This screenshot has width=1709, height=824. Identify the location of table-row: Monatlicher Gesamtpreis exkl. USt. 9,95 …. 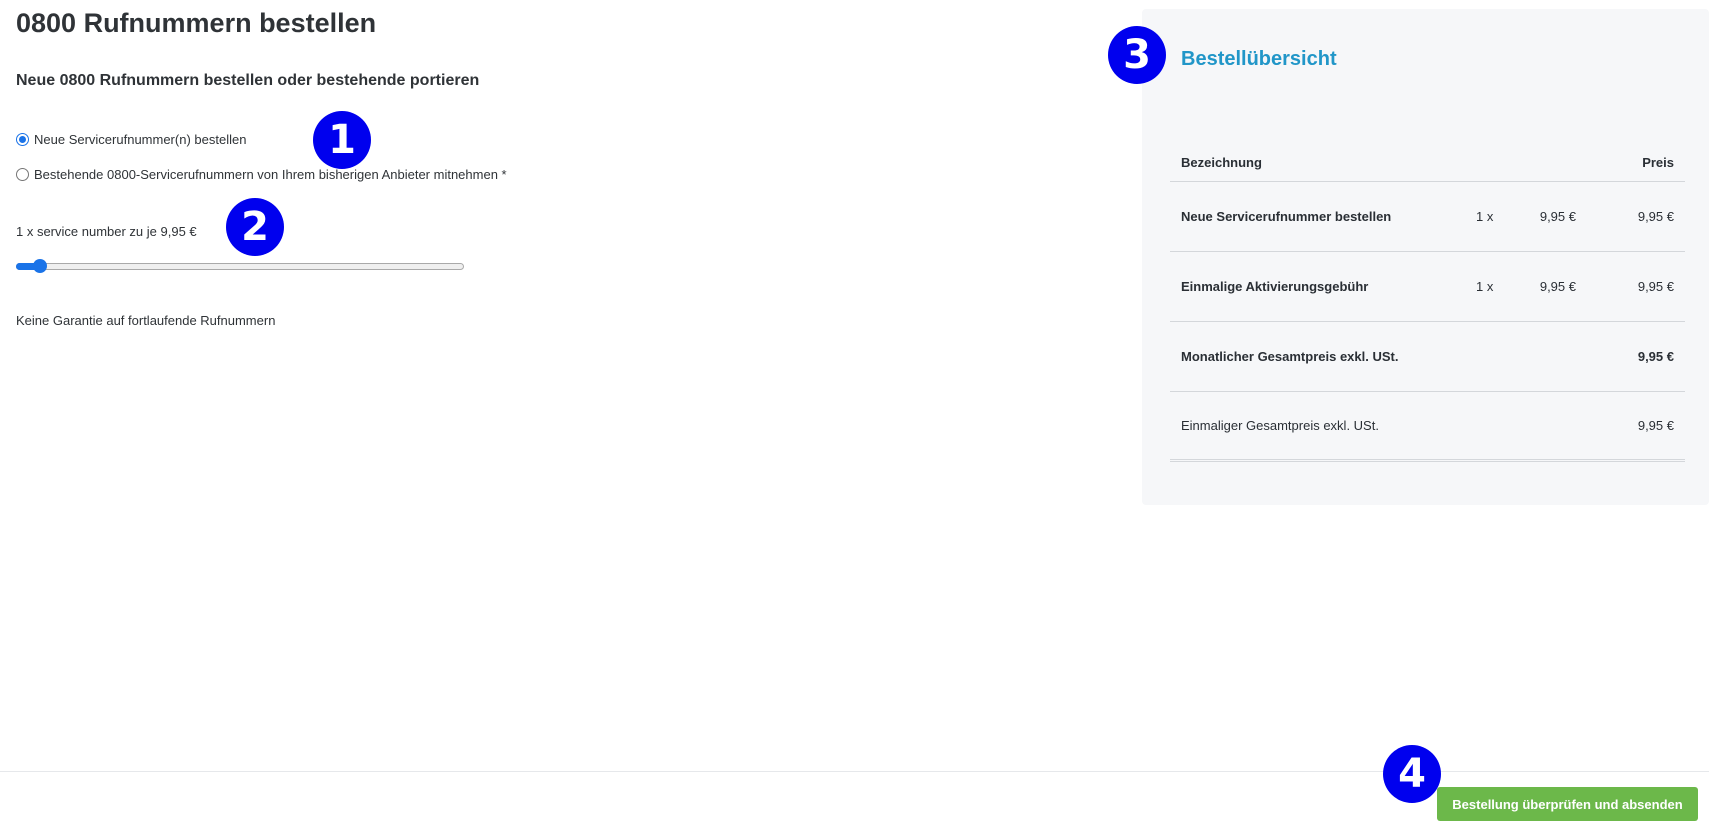
(1427, 357).